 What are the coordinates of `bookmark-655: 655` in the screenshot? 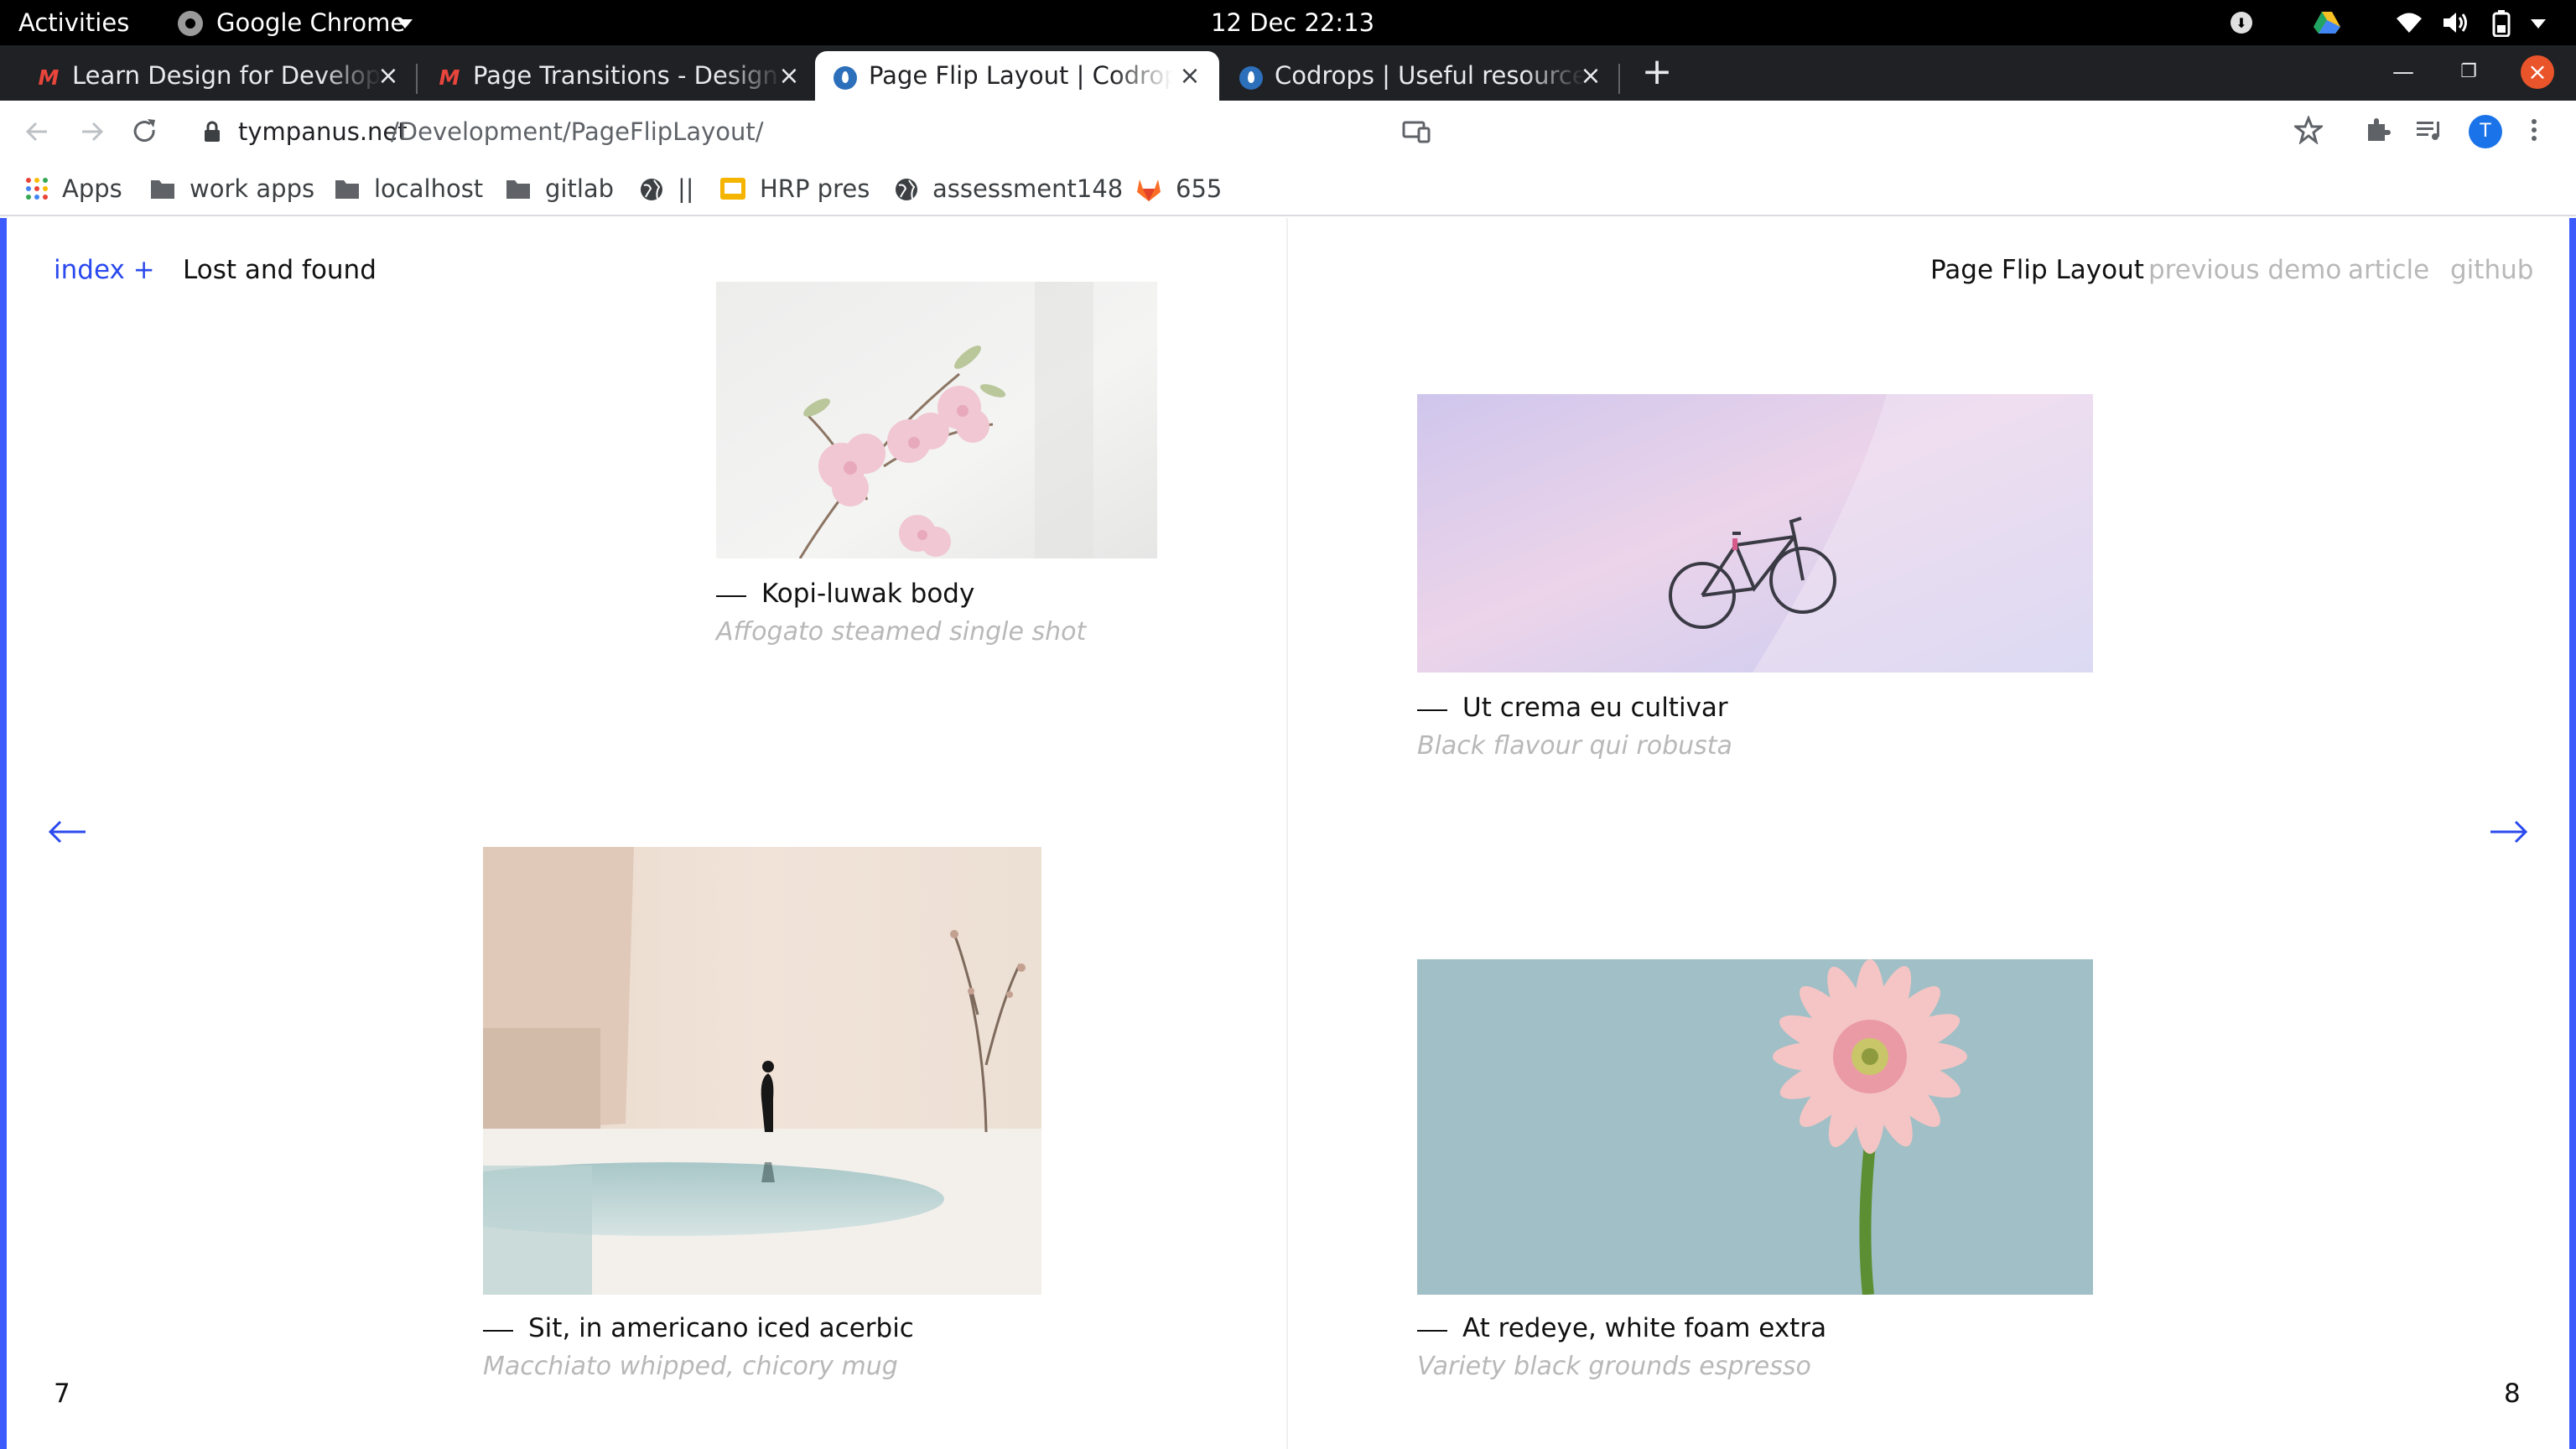 It's located at (1199, 189).